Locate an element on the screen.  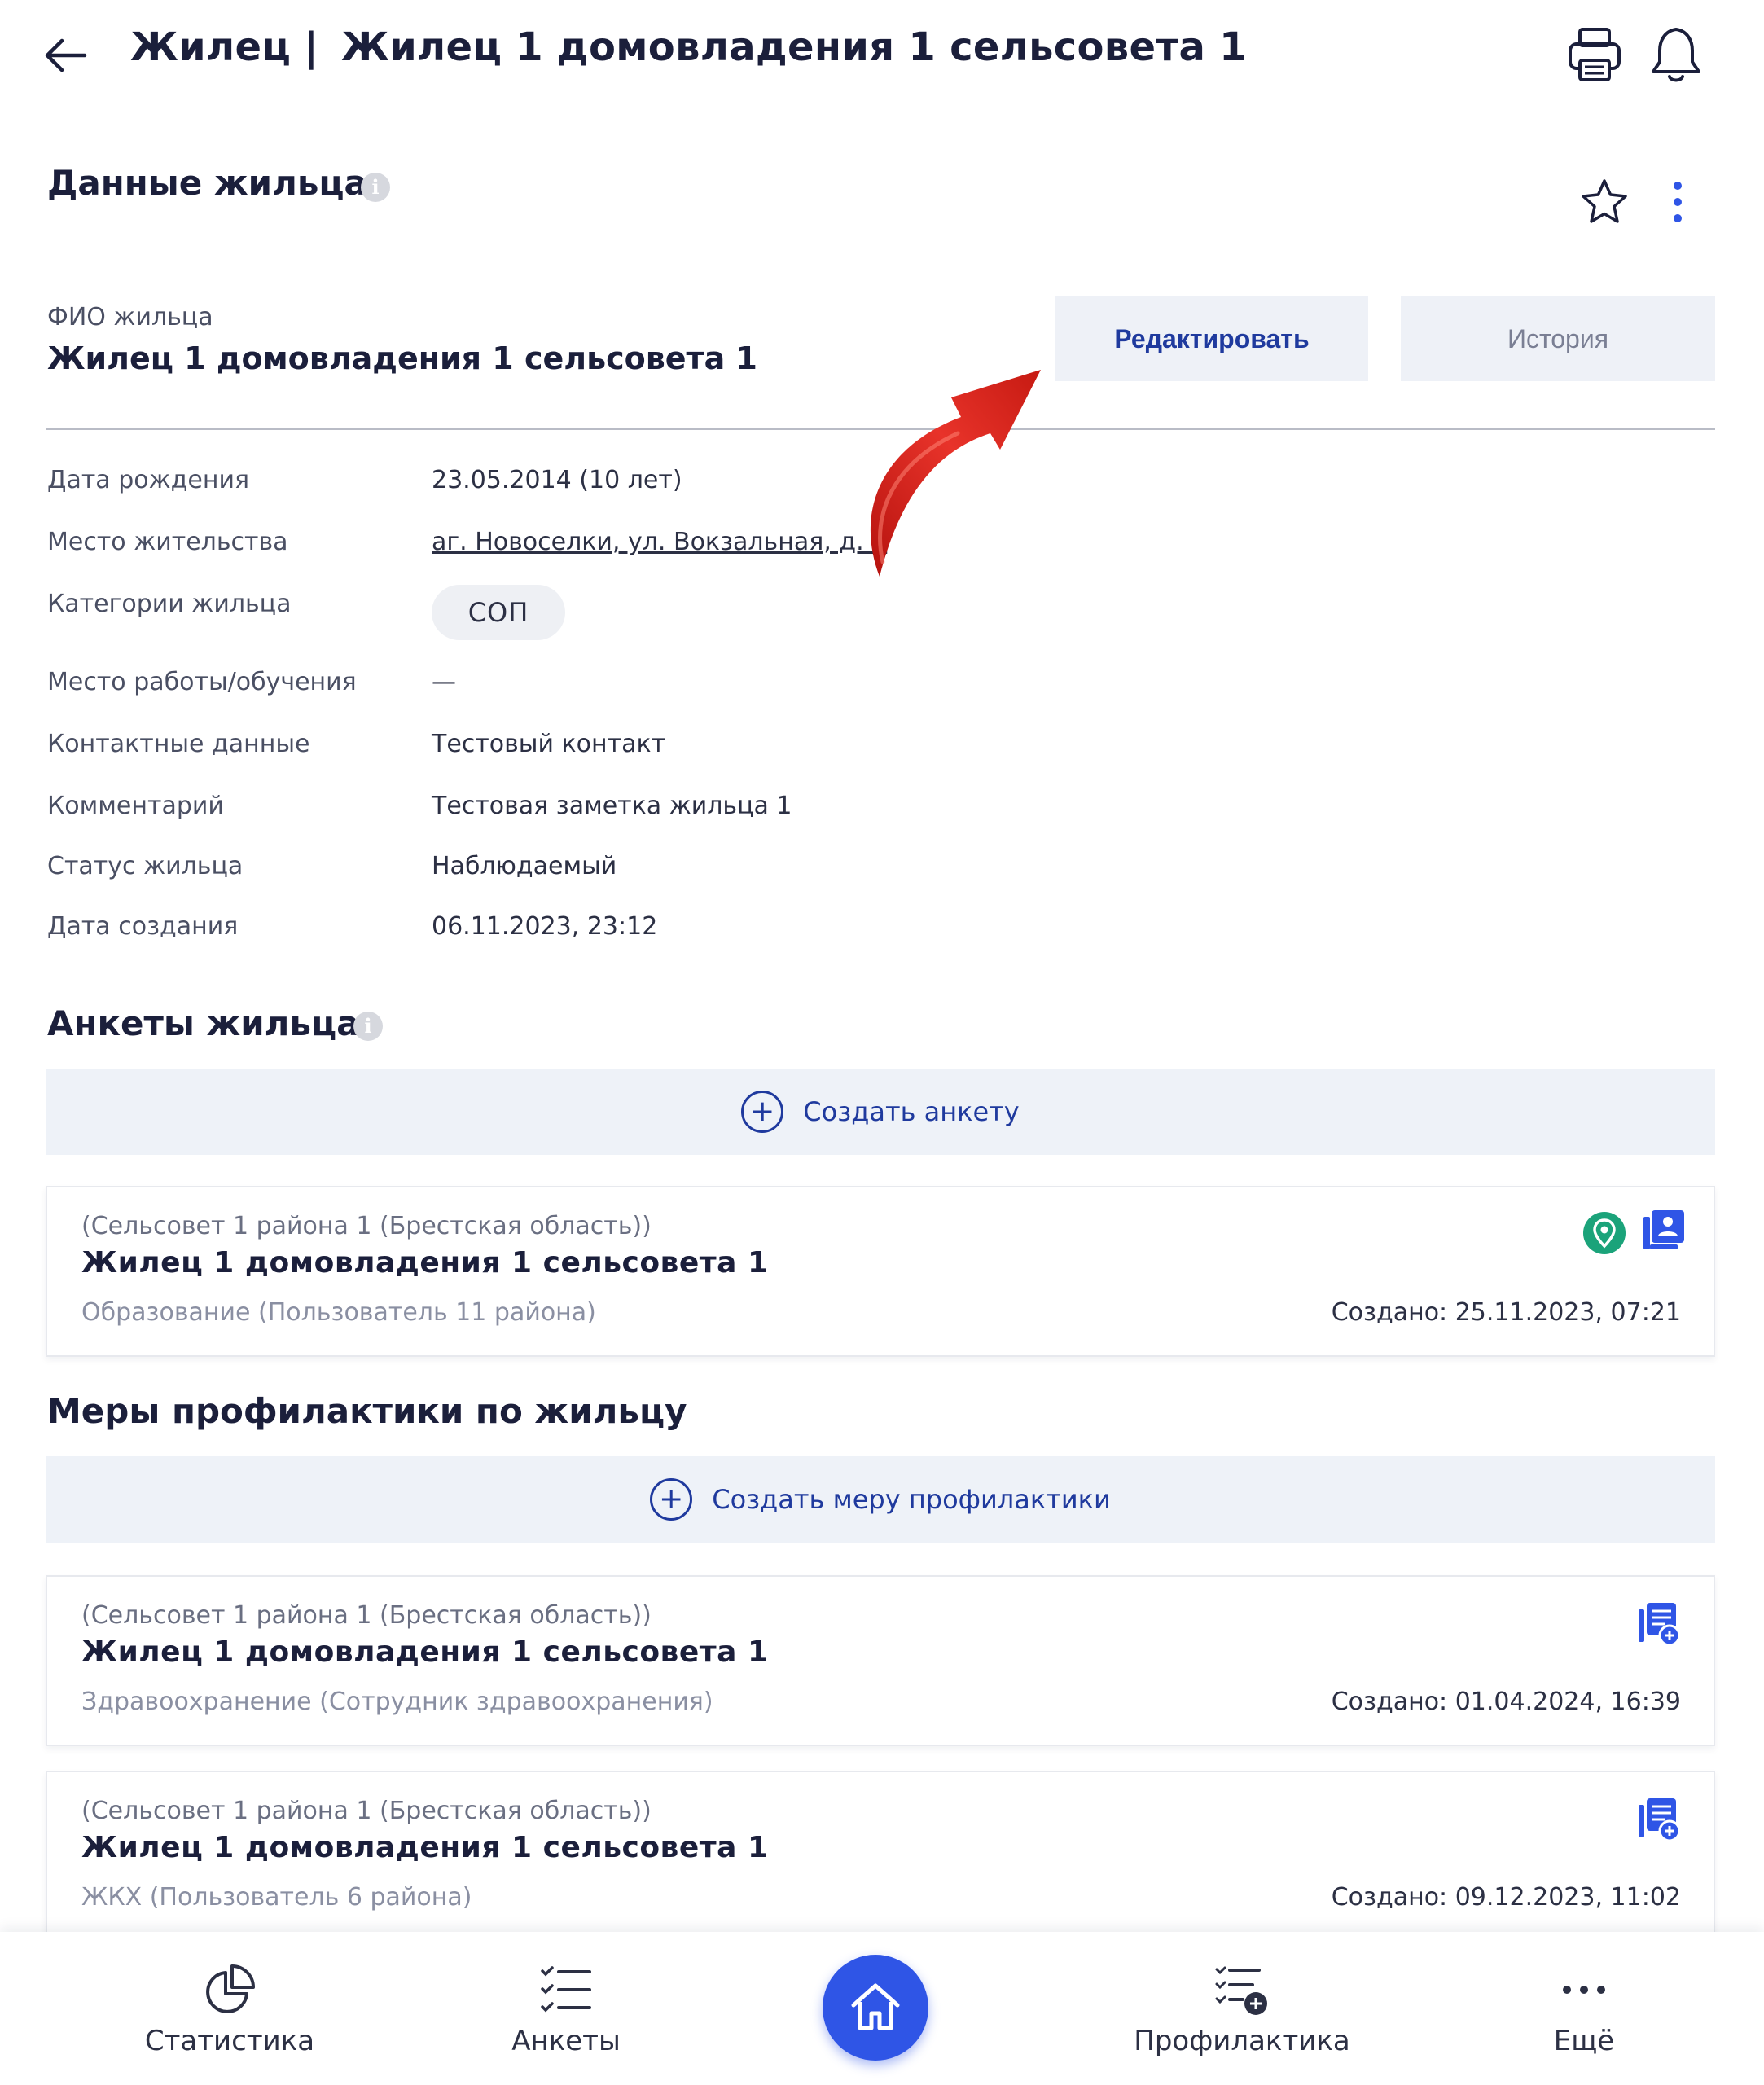
home-button is located at coordinates (875, 2008).